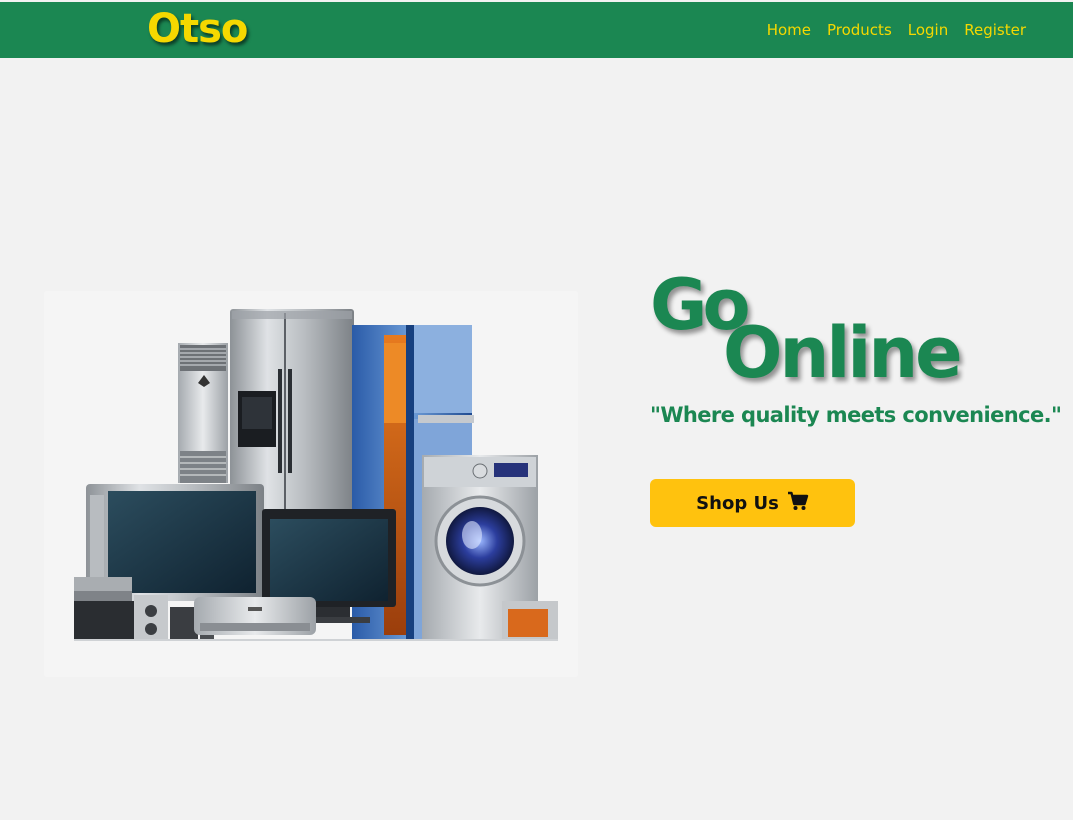  Describe the element at coordinates (737, 503) in the screenshot. I see `shop-us-label: Shop Us` at that location.